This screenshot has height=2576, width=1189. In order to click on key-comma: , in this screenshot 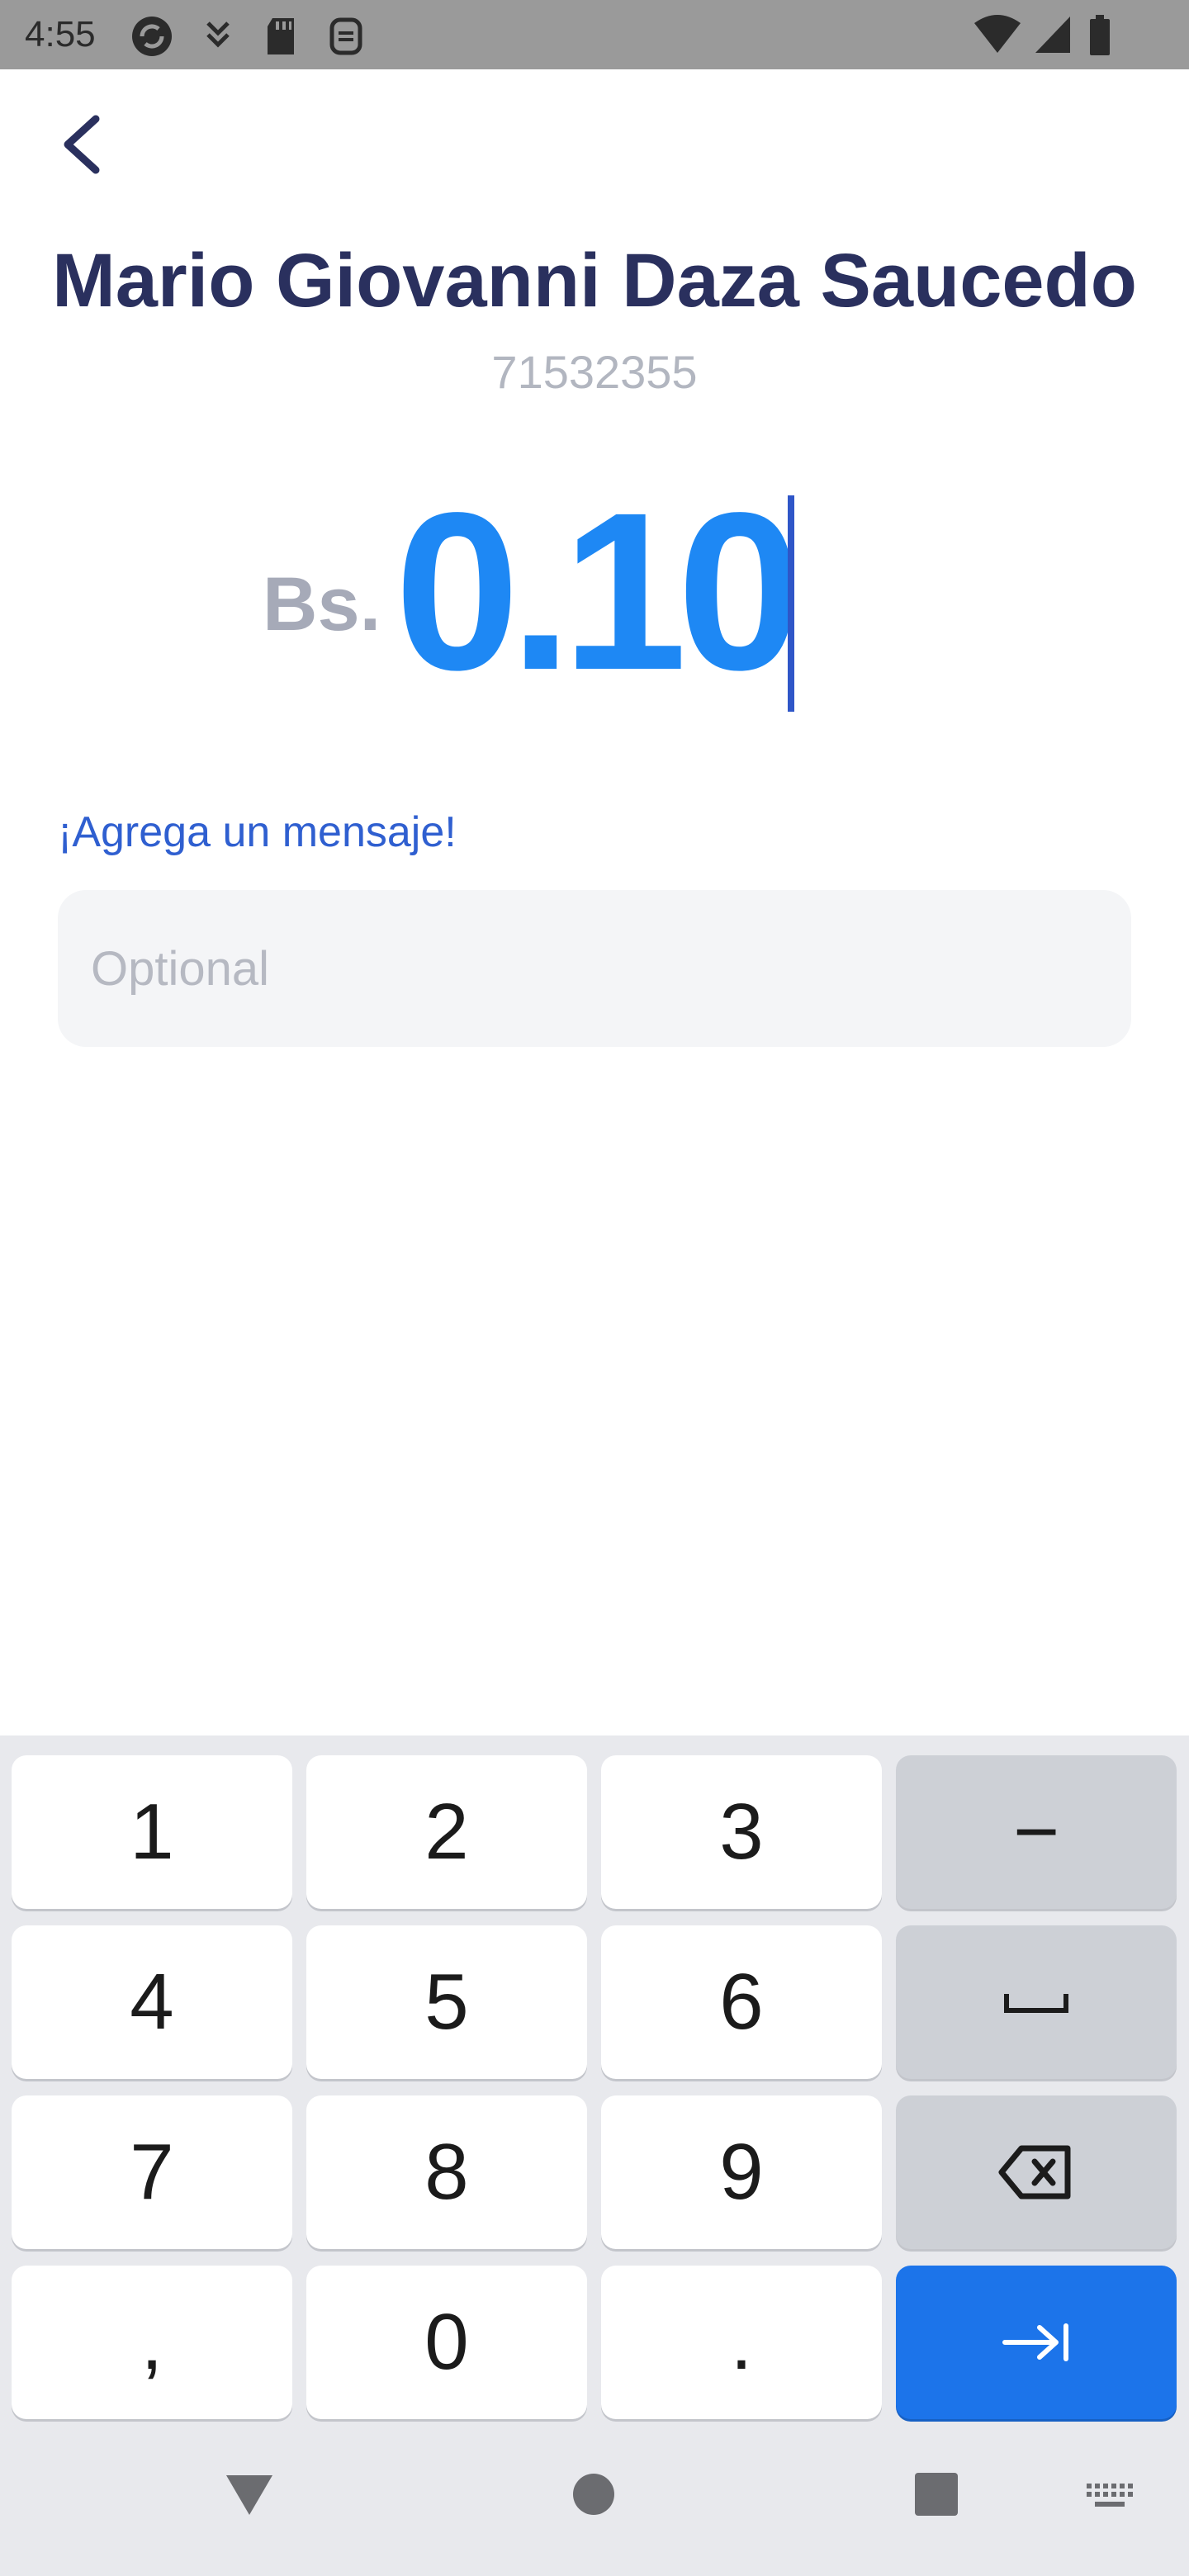, I will do `click(152, 2342)`.